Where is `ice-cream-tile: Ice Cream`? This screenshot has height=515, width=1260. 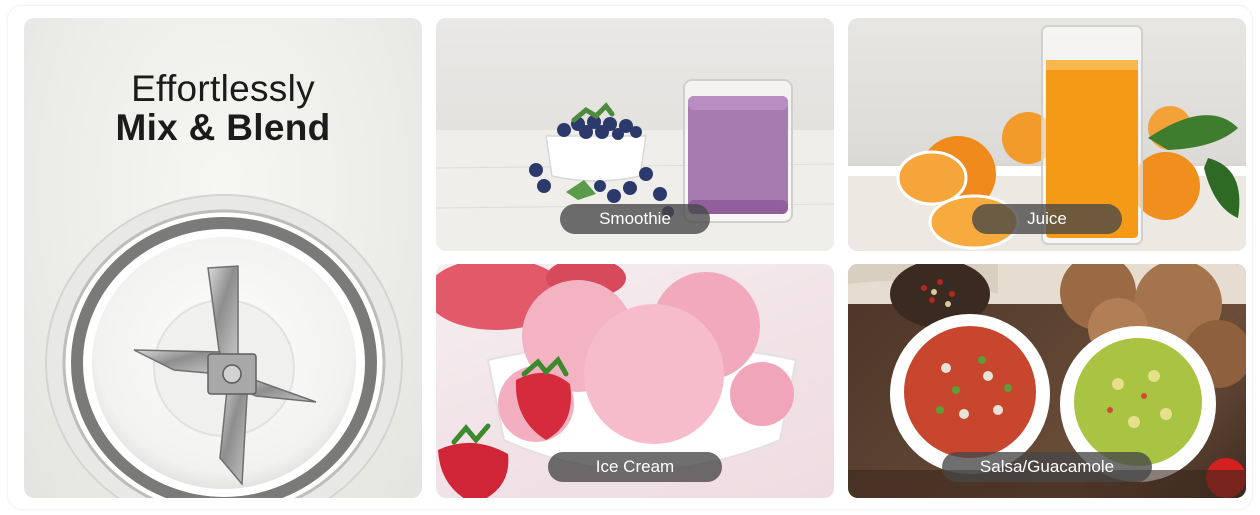
ice-cream-tile: Ice Cream is located at coordinates (635, 381).